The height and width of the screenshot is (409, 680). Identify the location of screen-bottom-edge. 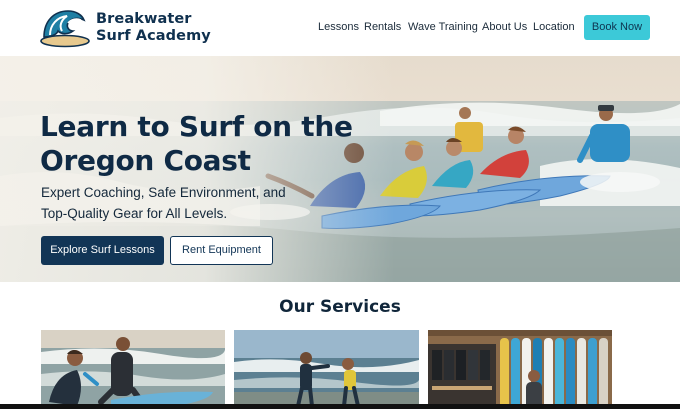
(340, 406).